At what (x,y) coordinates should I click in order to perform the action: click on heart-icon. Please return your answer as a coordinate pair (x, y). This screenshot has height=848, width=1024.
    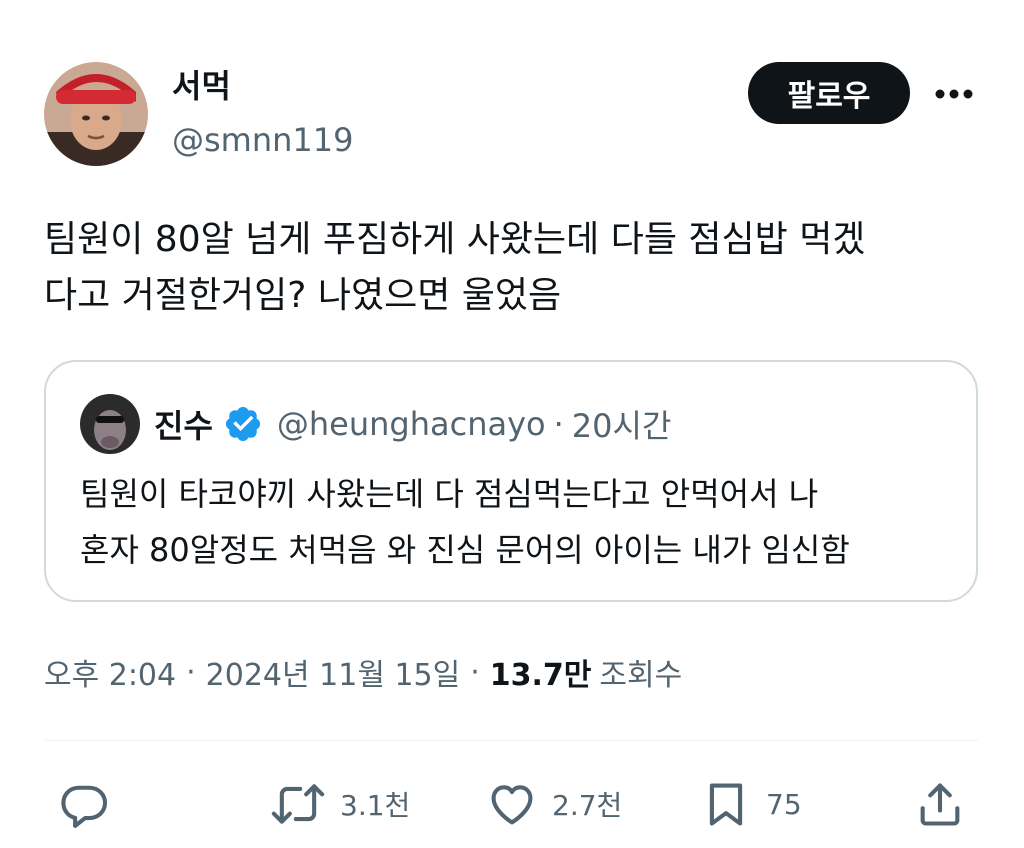
    Looking at the image, I should click on (512, 805).